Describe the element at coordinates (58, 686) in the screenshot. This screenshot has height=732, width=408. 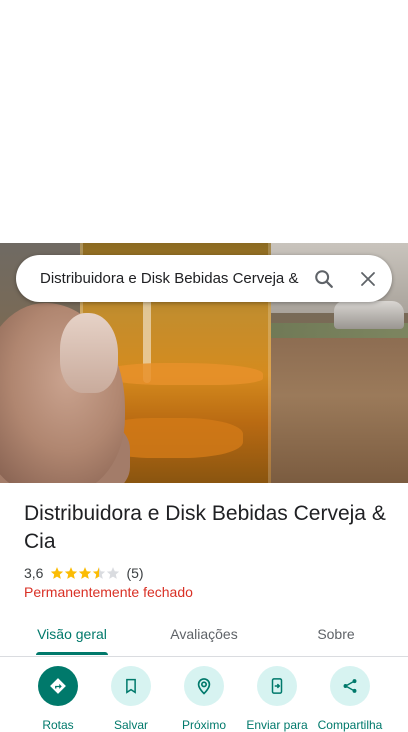
I see `directions-icon` at that location.